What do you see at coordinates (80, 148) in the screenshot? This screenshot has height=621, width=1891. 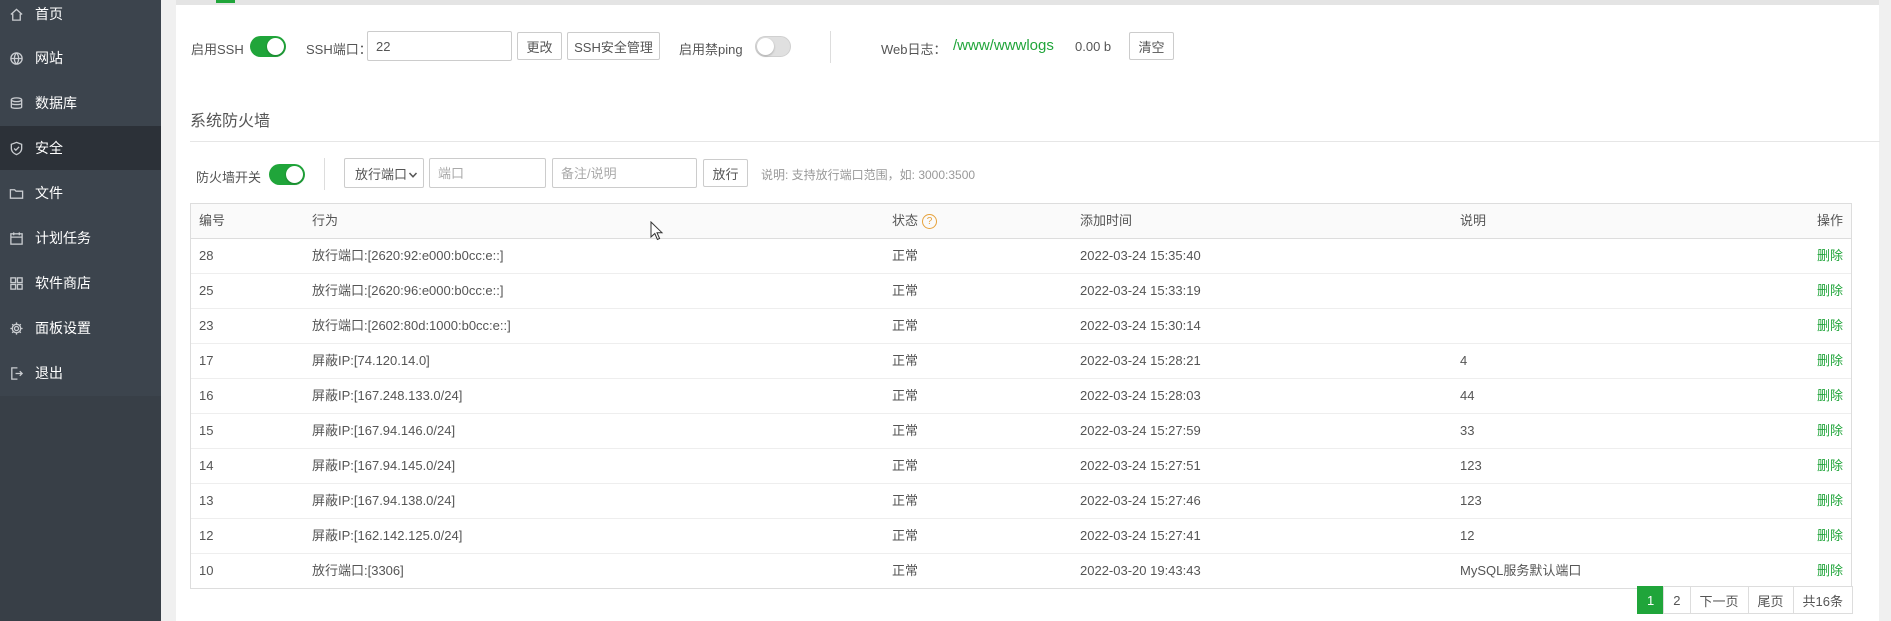 I see `sidebar-item-security: 安全` at bounding box center [80, 148].